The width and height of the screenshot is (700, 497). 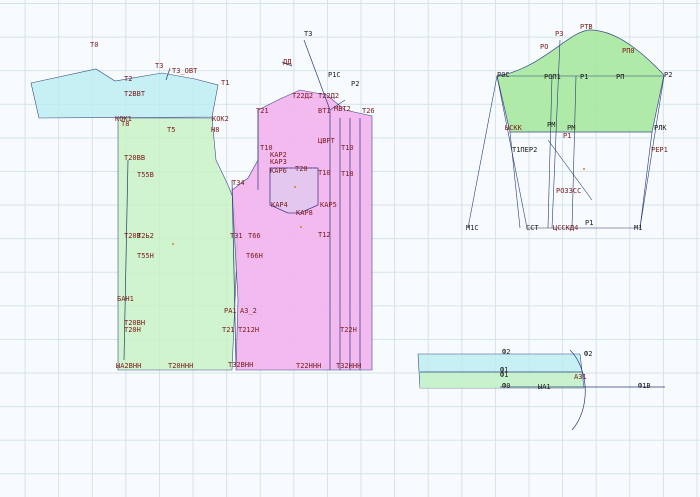 What do you see at coordinates (348, 330) in the screenshot?
I see `point-label: Т22Н` at bounding box center [348, 330].